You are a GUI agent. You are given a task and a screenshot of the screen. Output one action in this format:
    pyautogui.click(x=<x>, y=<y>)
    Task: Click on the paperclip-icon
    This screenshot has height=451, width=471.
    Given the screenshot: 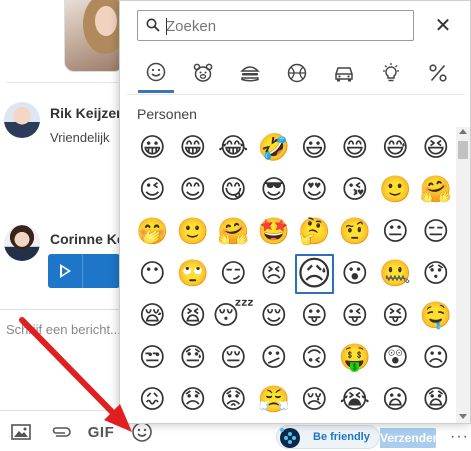 What is the action you would take?
    pyautogui.click(x=61, y=432)
    